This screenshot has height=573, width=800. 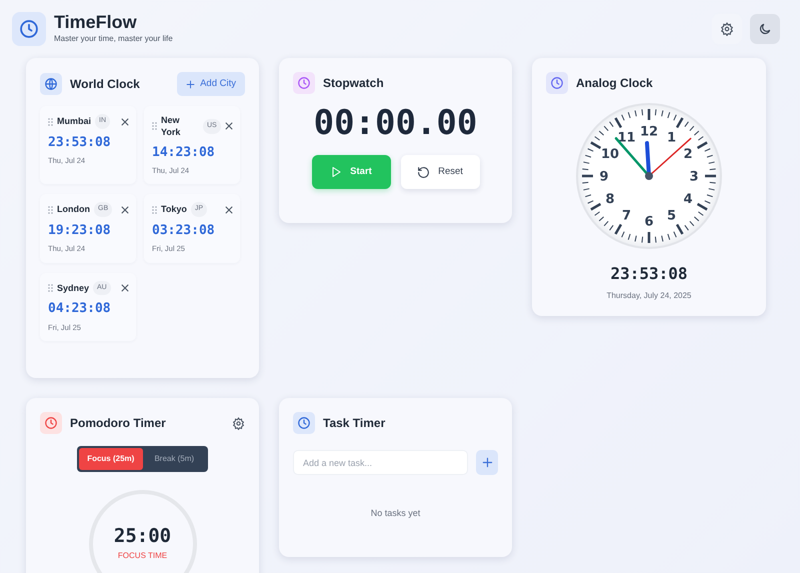 What do you see at coordinates (627, 216) in the screenshot?
I see `dial-number: 7` at bounding box center [627, 216].